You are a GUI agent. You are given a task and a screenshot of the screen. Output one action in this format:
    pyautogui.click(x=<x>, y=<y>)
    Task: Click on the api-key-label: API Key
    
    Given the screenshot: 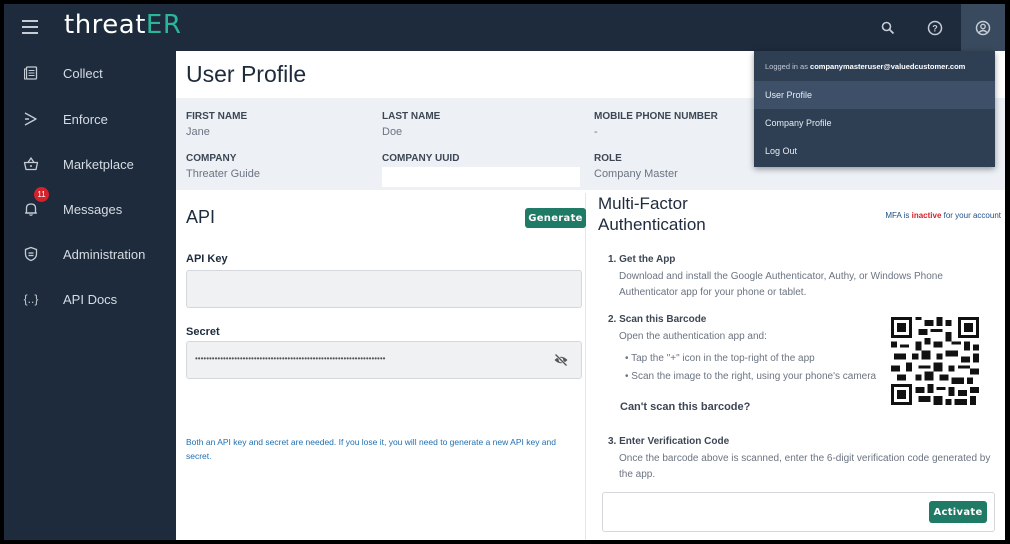 What is the action you would take?
    pyautogui.click(x=207, y=259)
    